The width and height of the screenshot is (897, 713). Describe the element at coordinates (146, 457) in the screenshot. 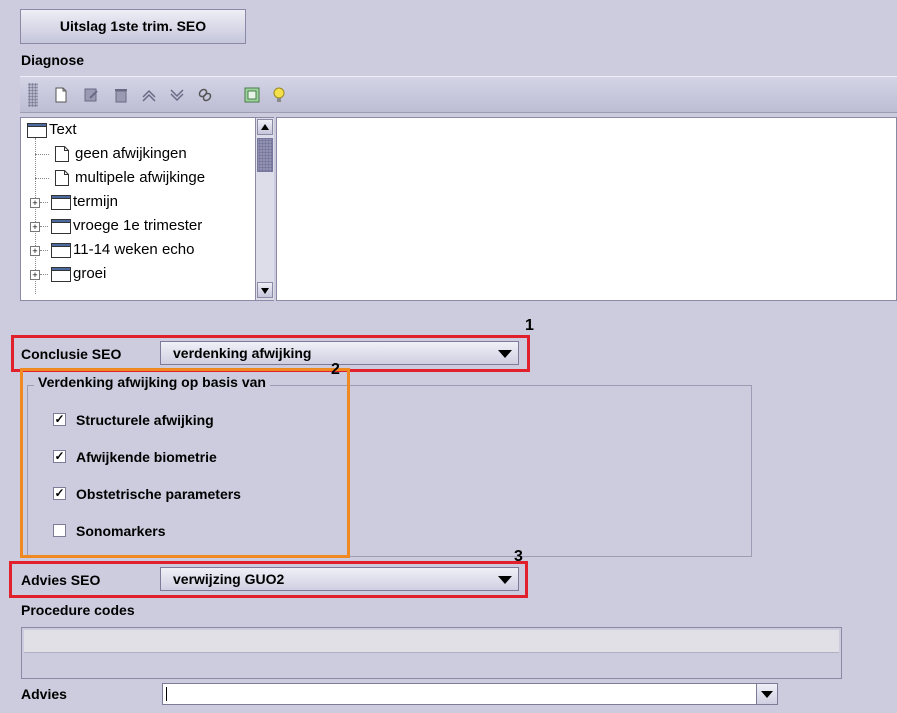

I see `checkbox-label: Afwijkende biometrie` at that location.